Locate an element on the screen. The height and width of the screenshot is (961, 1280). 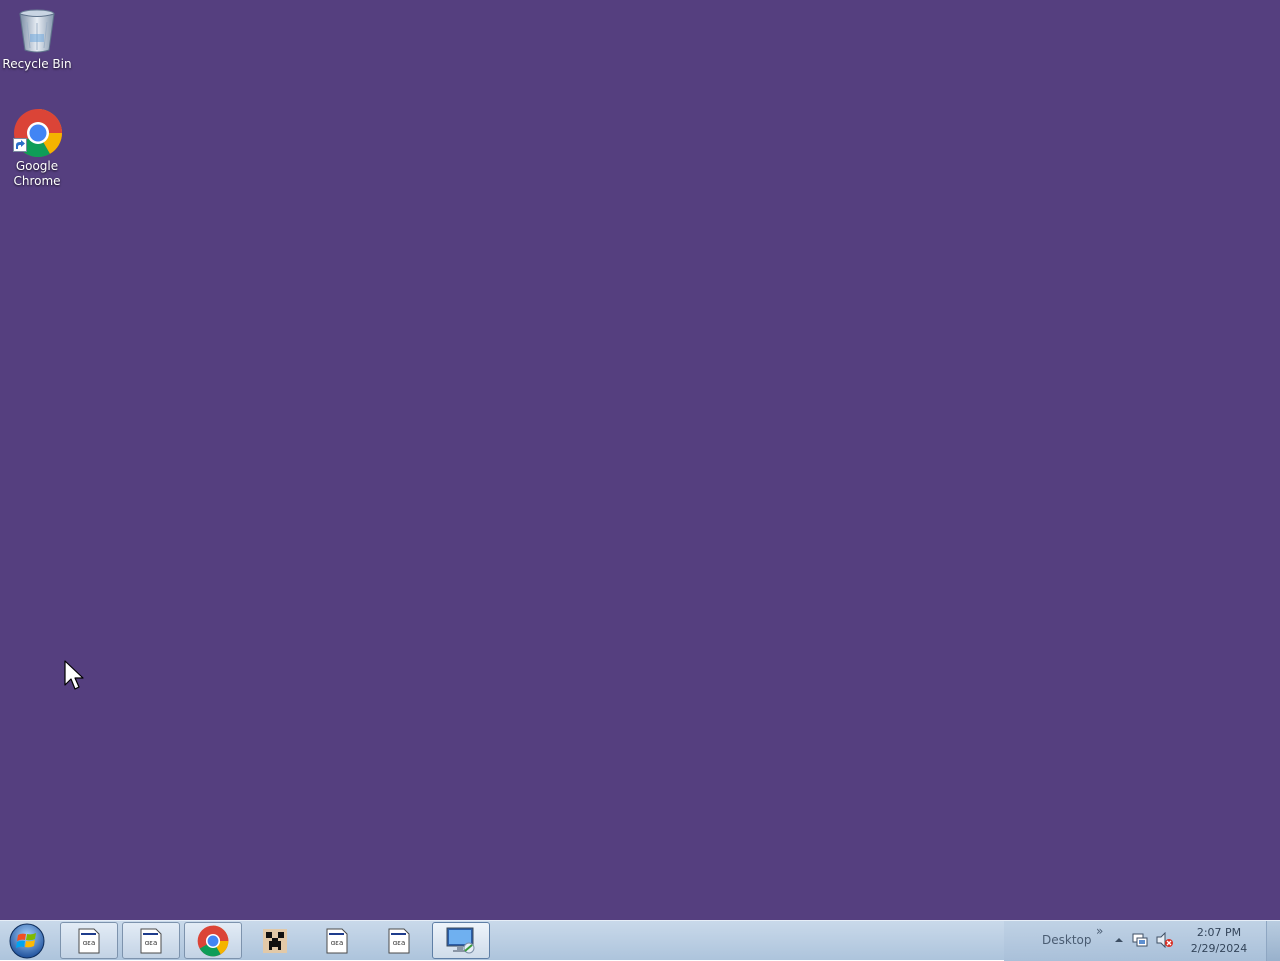
desktop-icon-google-chrome: Google Chrome is located at coordinates (37, 148).